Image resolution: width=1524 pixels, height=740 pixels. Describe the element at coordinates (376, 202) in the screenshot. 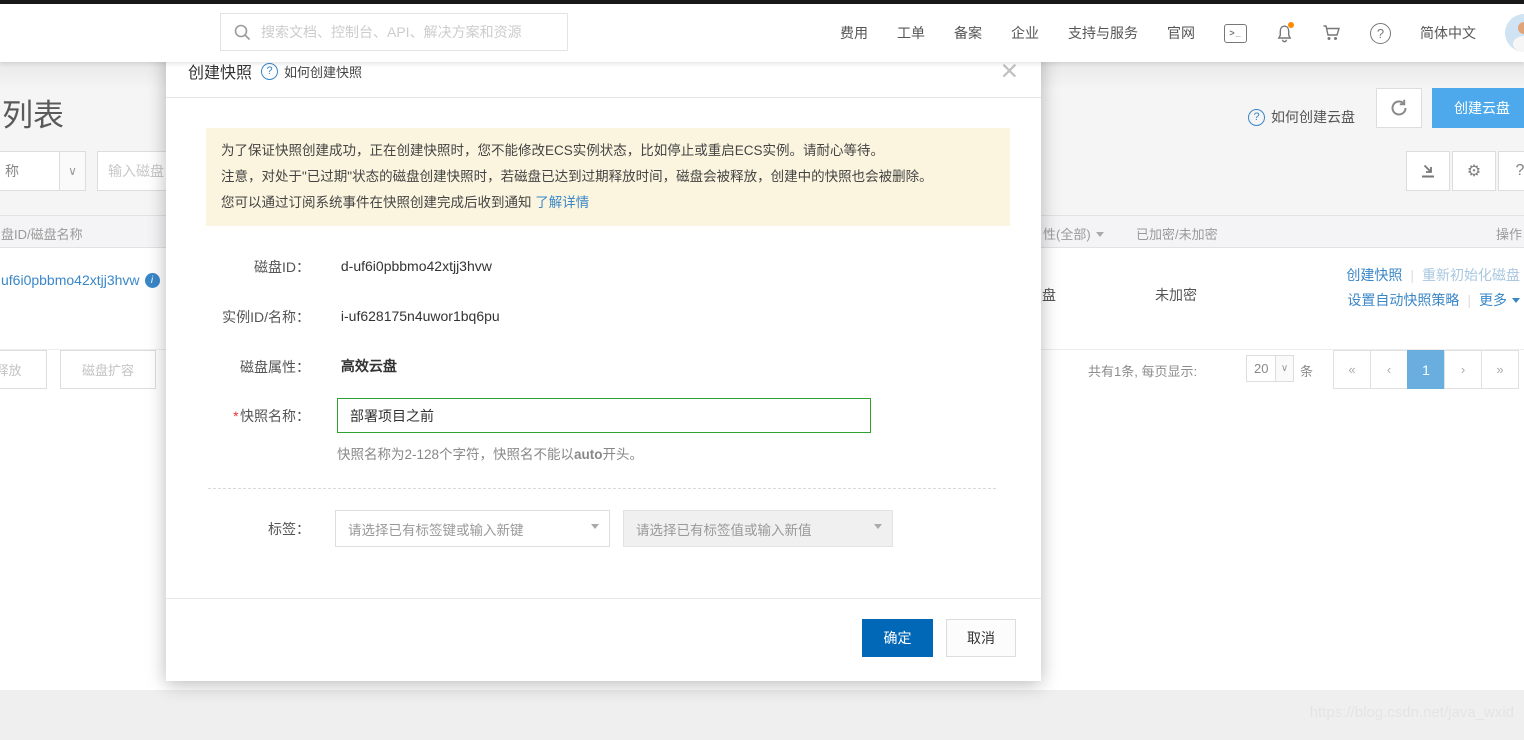

I see `warning-line-3-text: 您可以通过订阅系统事件在快照创建完成后收到通知` at that location.